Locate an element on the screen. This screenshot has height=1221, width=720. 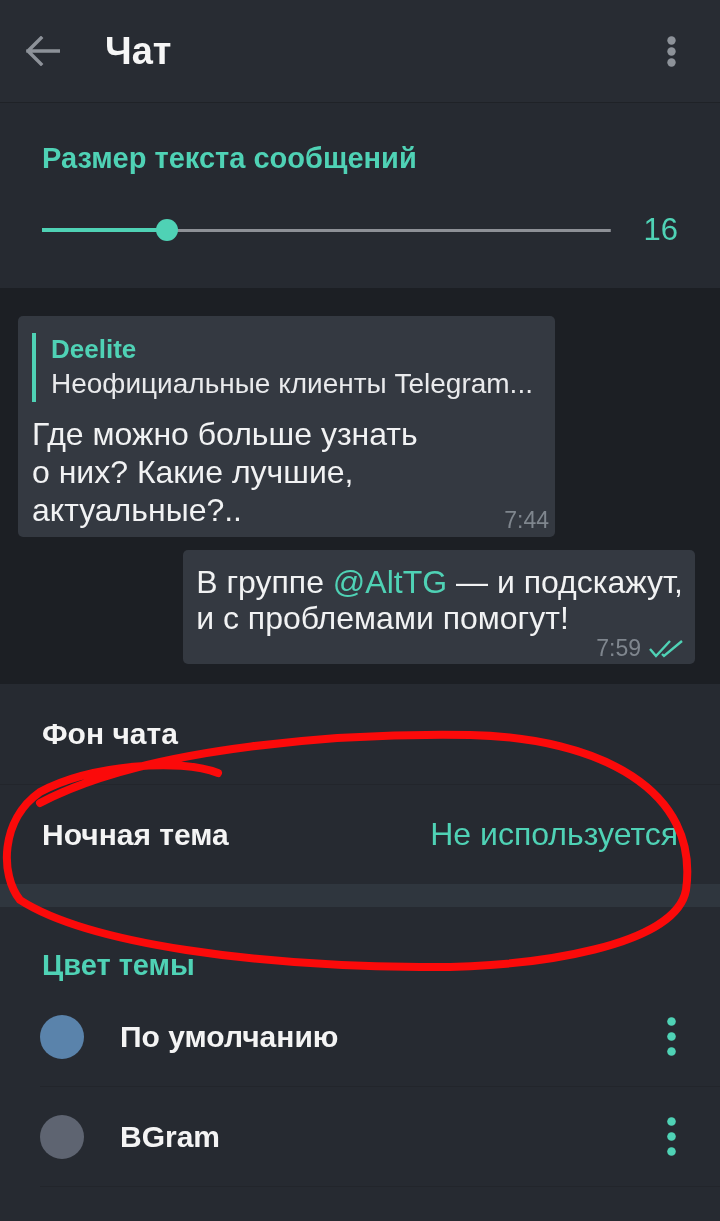
message-text: В группе @AltTG — и подскажут, и с проблемами помогут! is located at coordinates (439, 600).